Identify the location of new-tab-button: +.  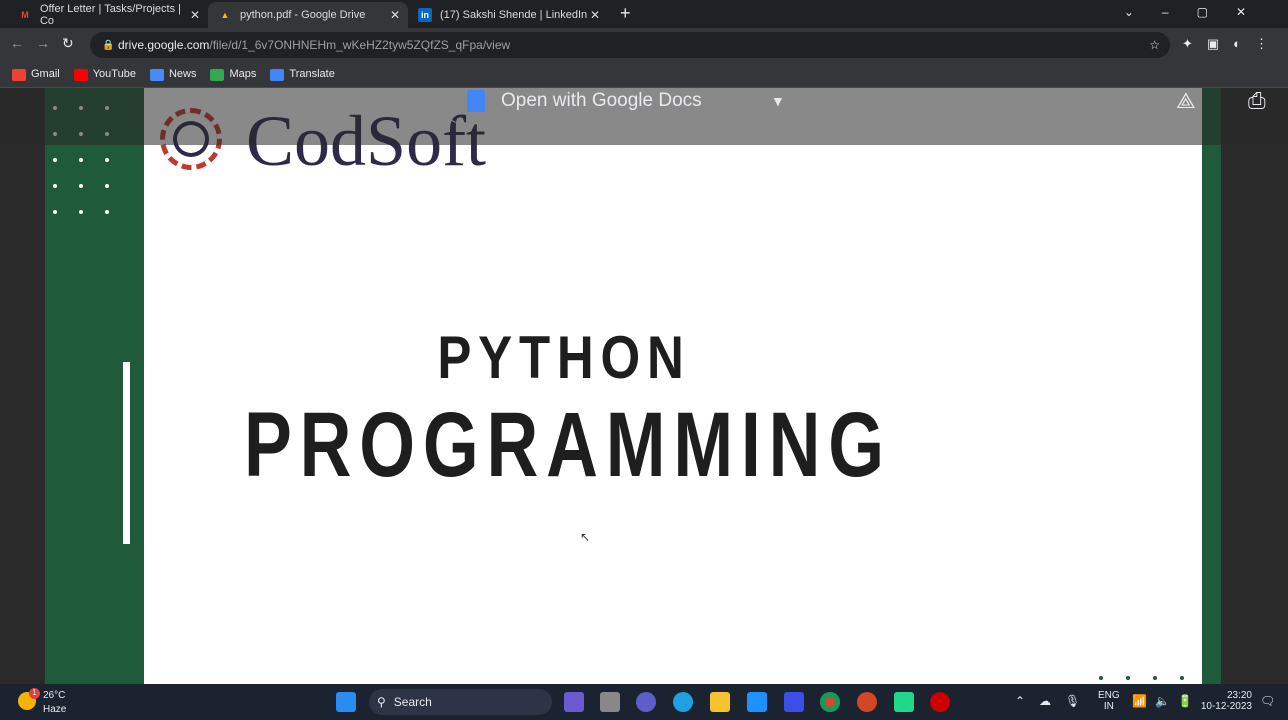
(625, 13).